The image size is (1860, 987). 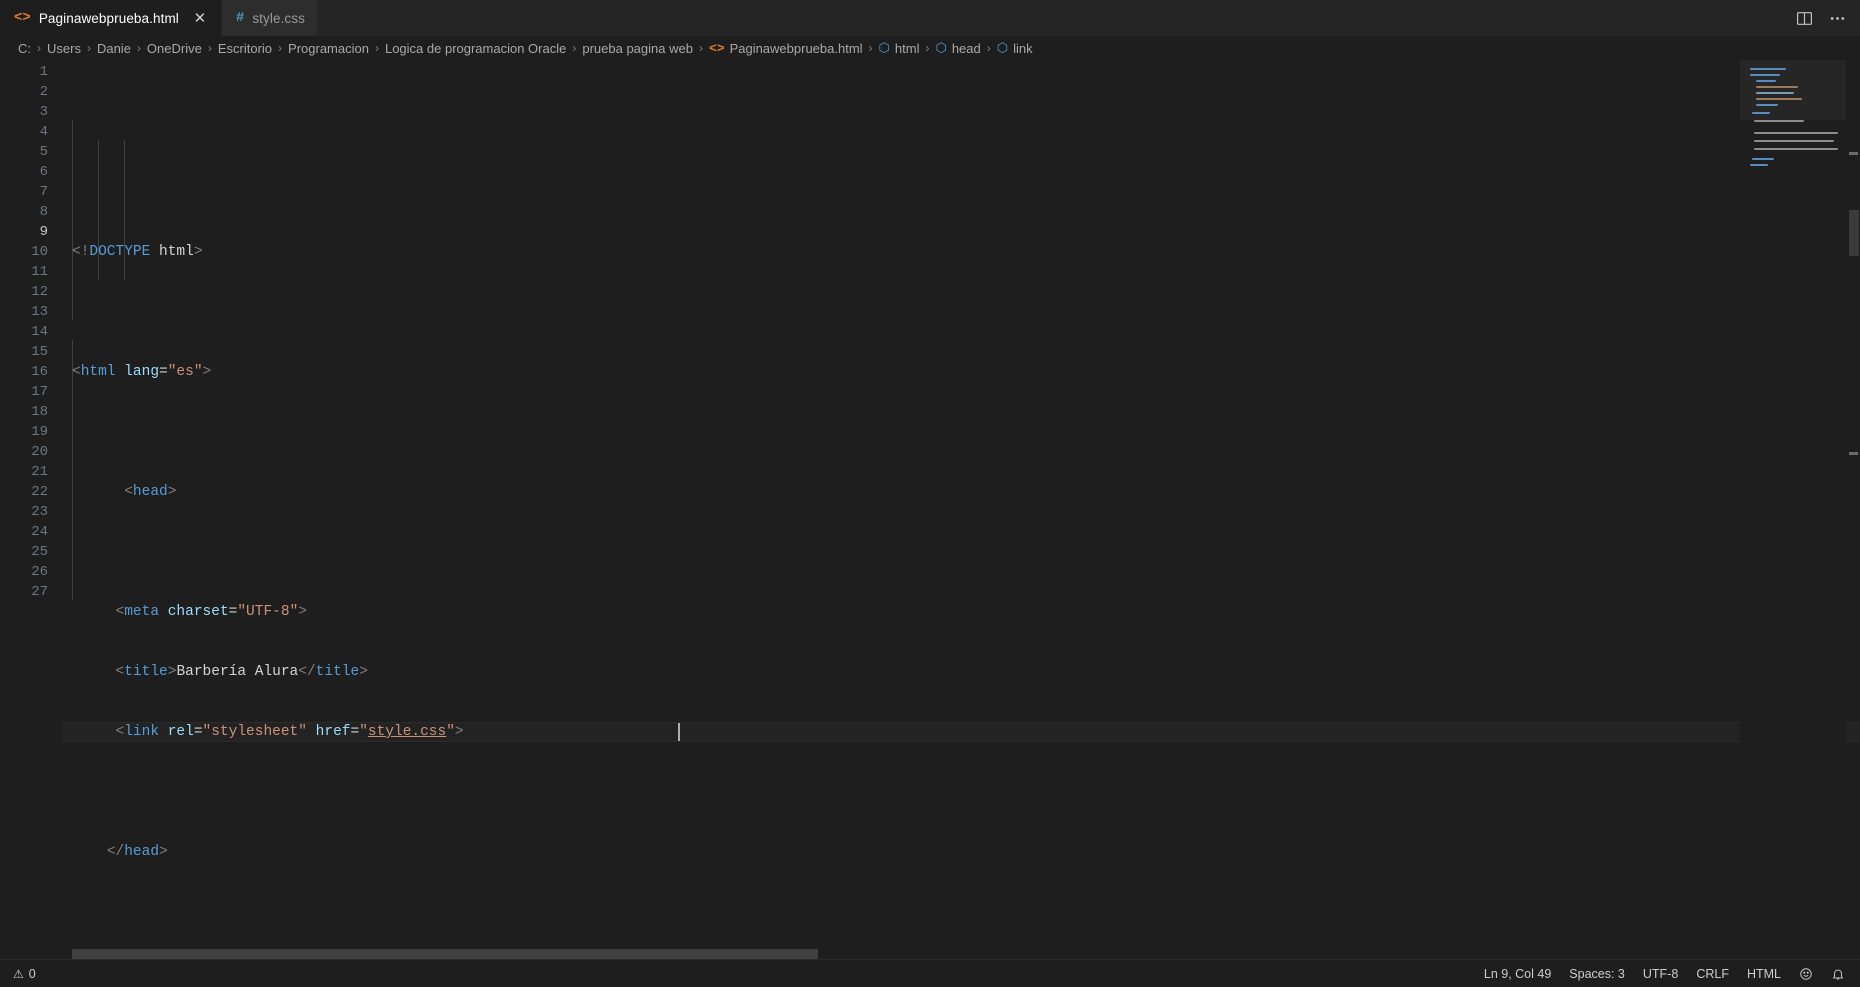 What do you see at coordinates (39, 572) in the screenshot?
I see `line-number: 26` at bounding box center [39, 572].